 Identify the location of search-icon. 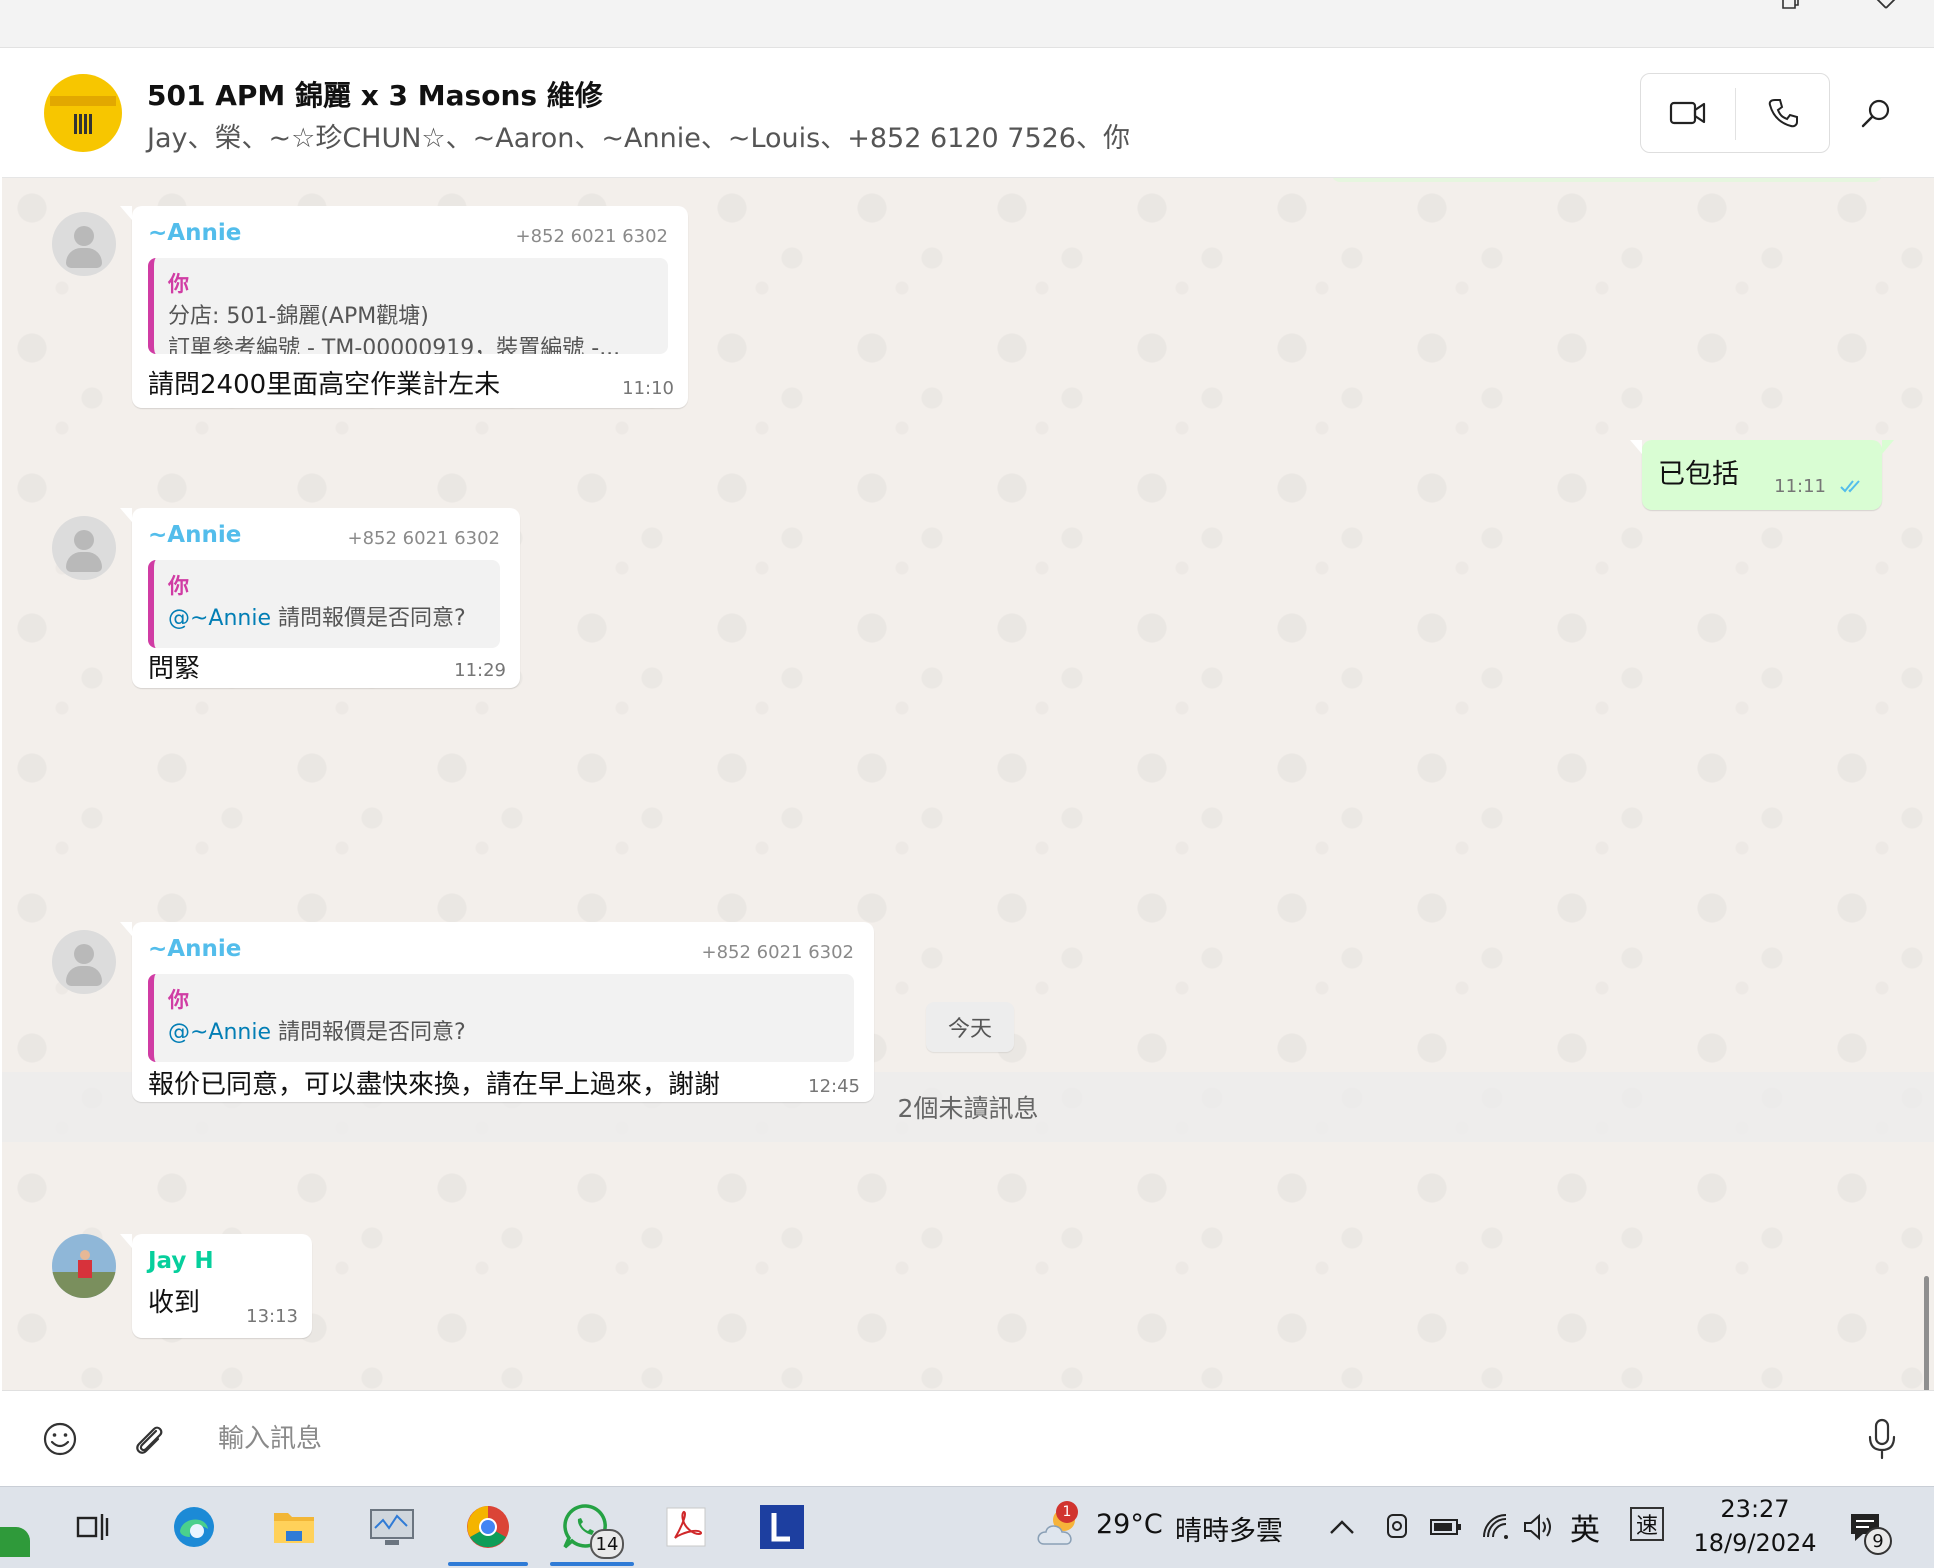
(1875, 113).